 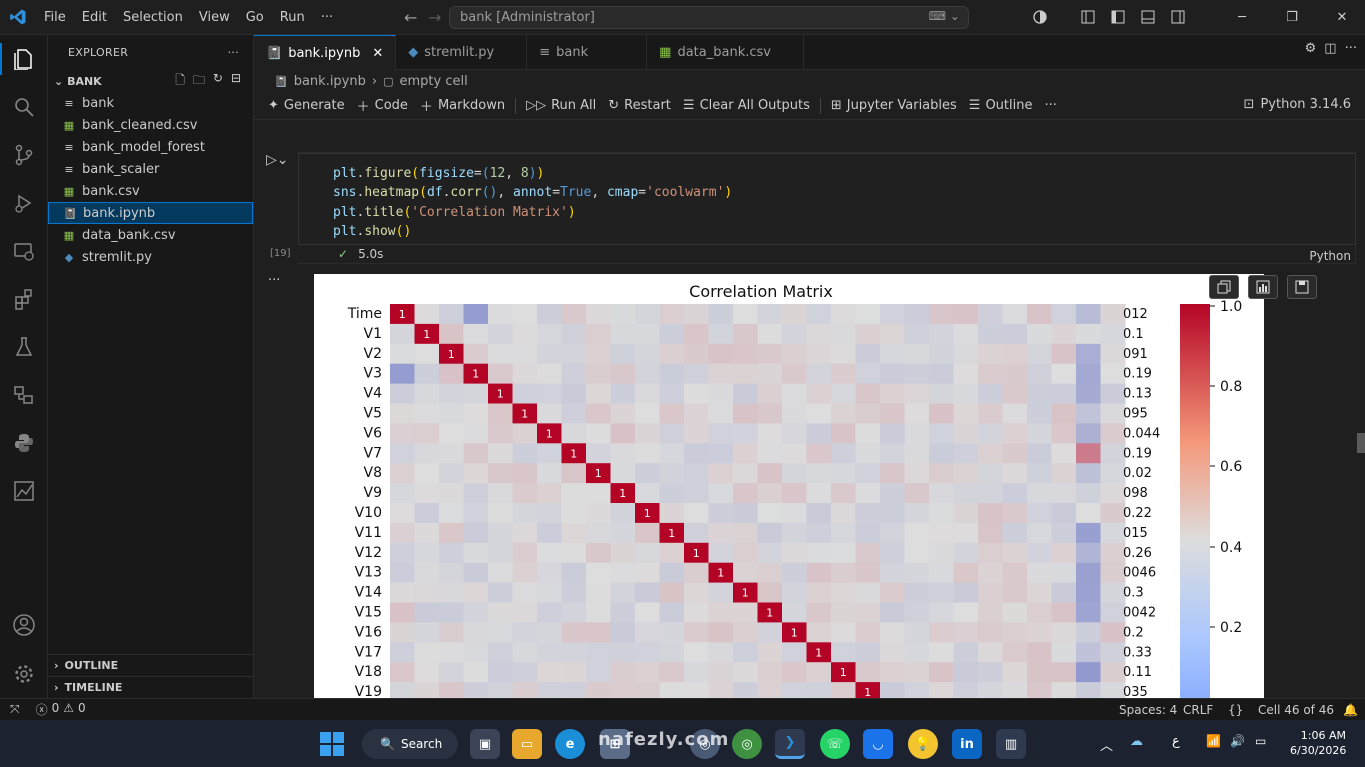 What do you see at coordinates (462, 52) in the screenshot?
I see `tab-stremlit-py: ◆ stremlit.py` at bounding box center [462, 52].